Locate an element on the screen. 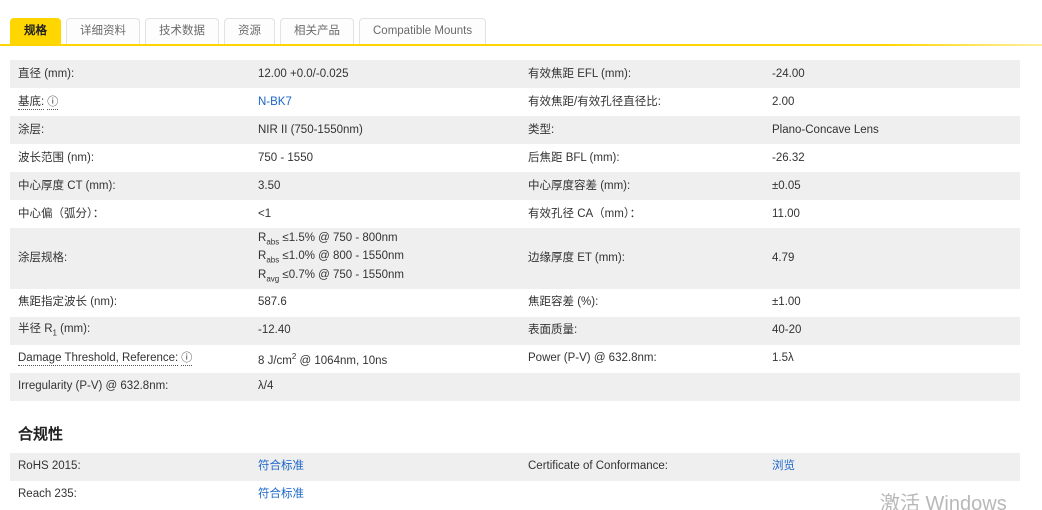 This screenshot has height=510, width=1042. tab-详细资料: 详细资料 is located at coordinates (103, 31).